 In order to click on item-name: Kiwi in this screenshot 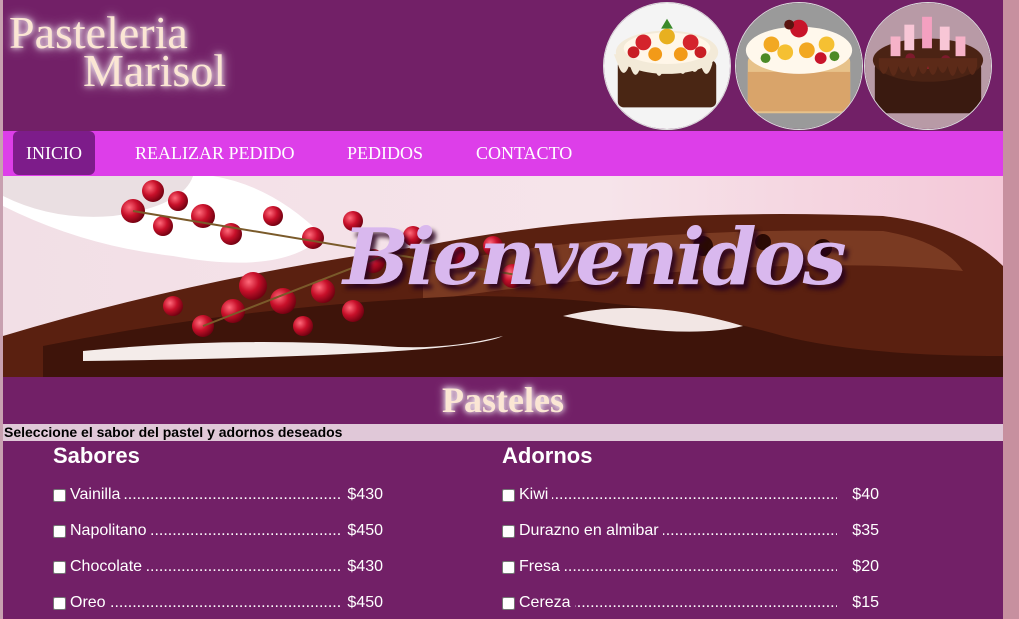, I will do `click(536, 495)`.